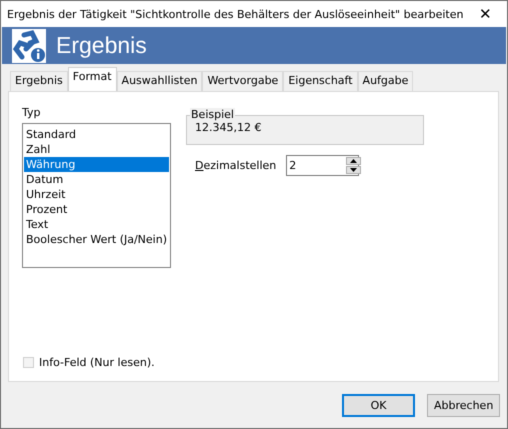 This screenshot has height=429, width=508. What do you see at coordinates (212, 114) in the screenshot?
I see `group-label: Beispiel` at bounding box center [212, 114].